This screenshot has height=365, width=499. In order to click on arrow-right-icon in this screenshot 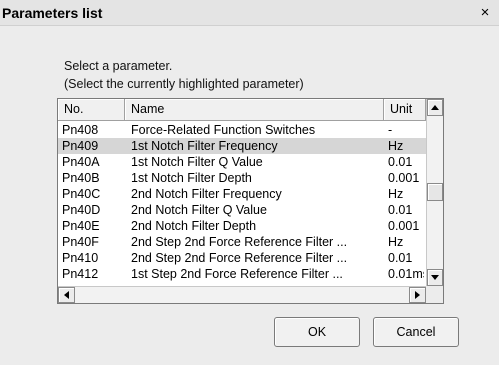, I will do `click(417, 295)`.